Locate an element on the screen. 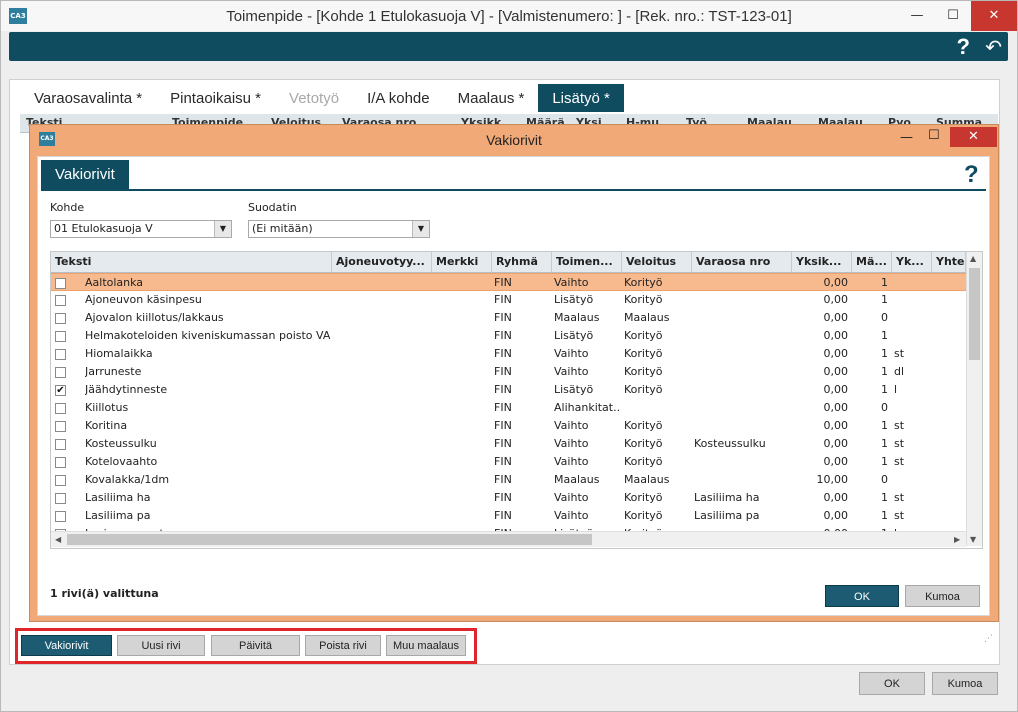 The width and height of the screenshot is (1018, 712). checkbox-checked: ✔ is located at coordinates (60, 390).